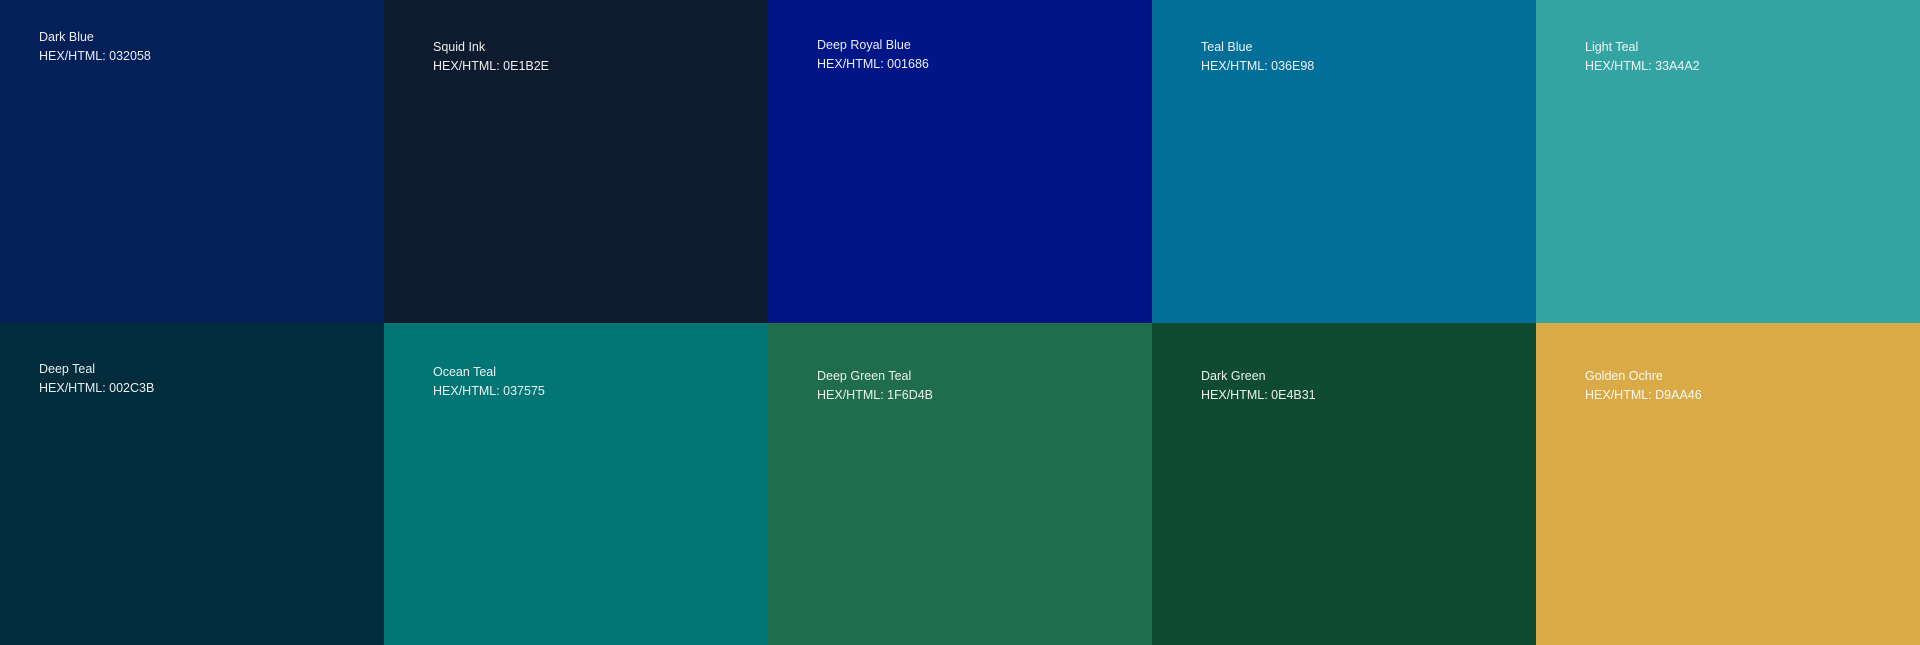 The width and height of the screenshot is (1920, 645). What do you see at coordinates (1233, 376) in the screenshot?
I see `swatch-name: Dark Green` at bounding box center [1233, 376].